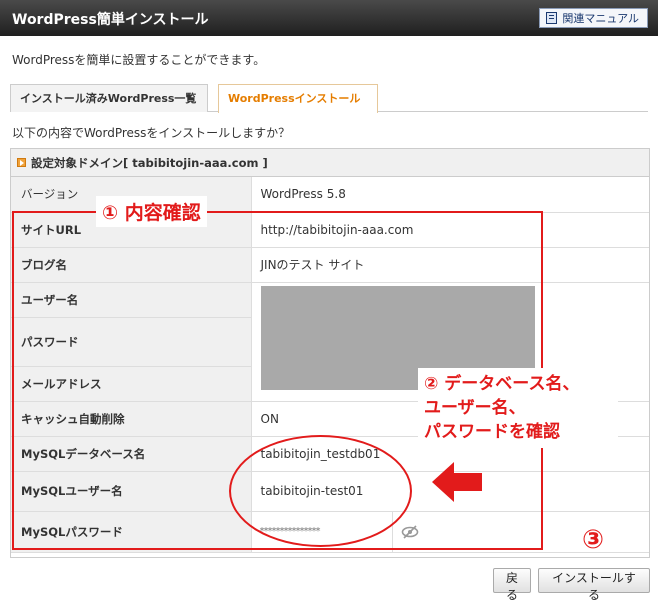  What do you see at coordinates (502, 384) in the screenshot?
I see `annotation-note-2-line: ② データベース名、` at bounding box center [502, 384].